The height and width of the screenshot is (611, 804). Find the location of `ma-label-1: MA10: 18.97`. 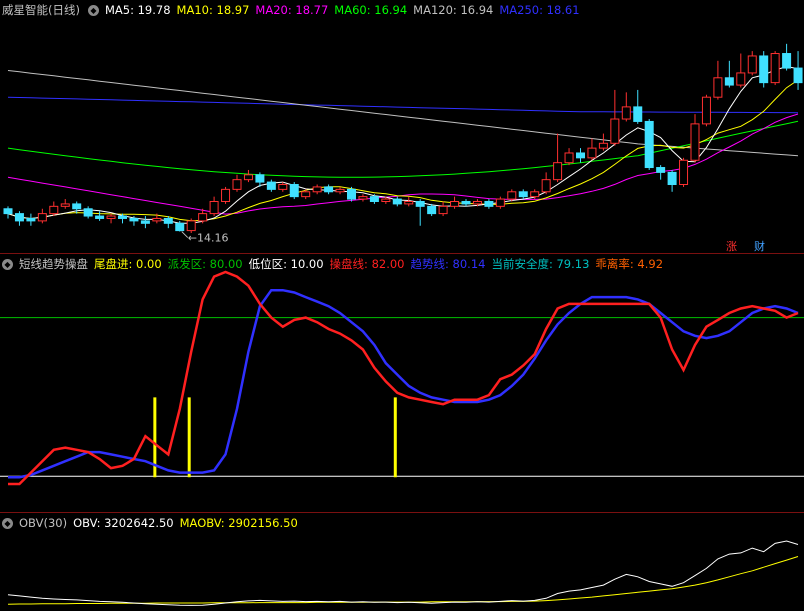

ma-label-1: MA10: 18.97 is located at coordinates (213, 10).